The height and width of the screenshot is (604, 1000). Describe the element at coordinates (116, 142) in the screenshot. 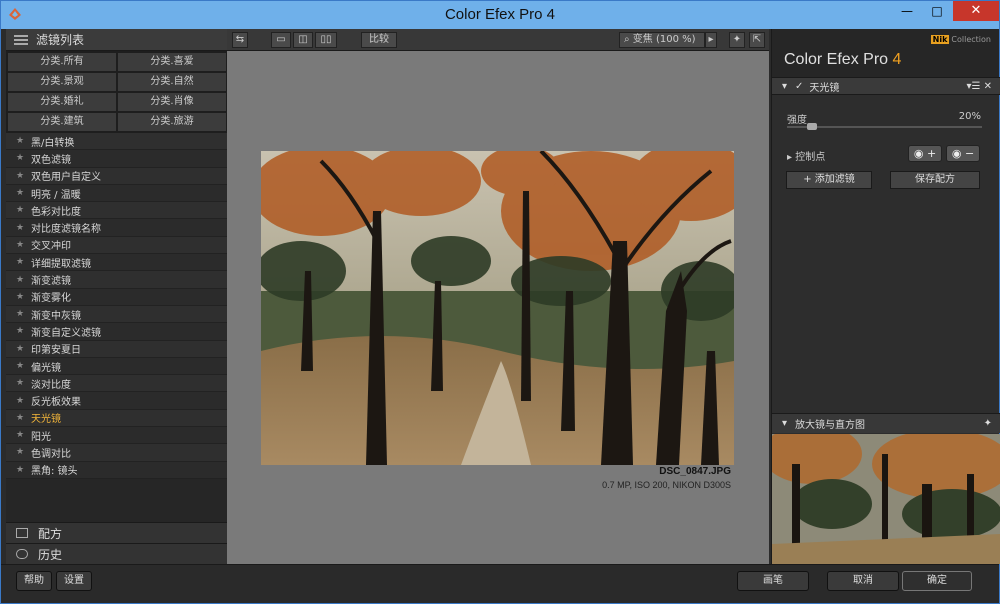

I see `filter-item: ★ 黑/白转换` at that location.